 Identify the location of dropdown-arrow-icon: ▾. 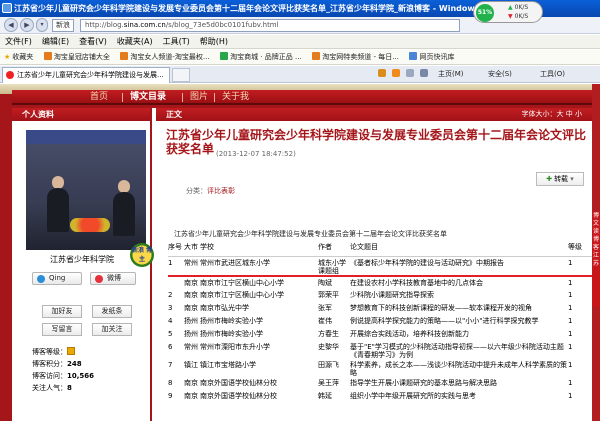
(42, 25).